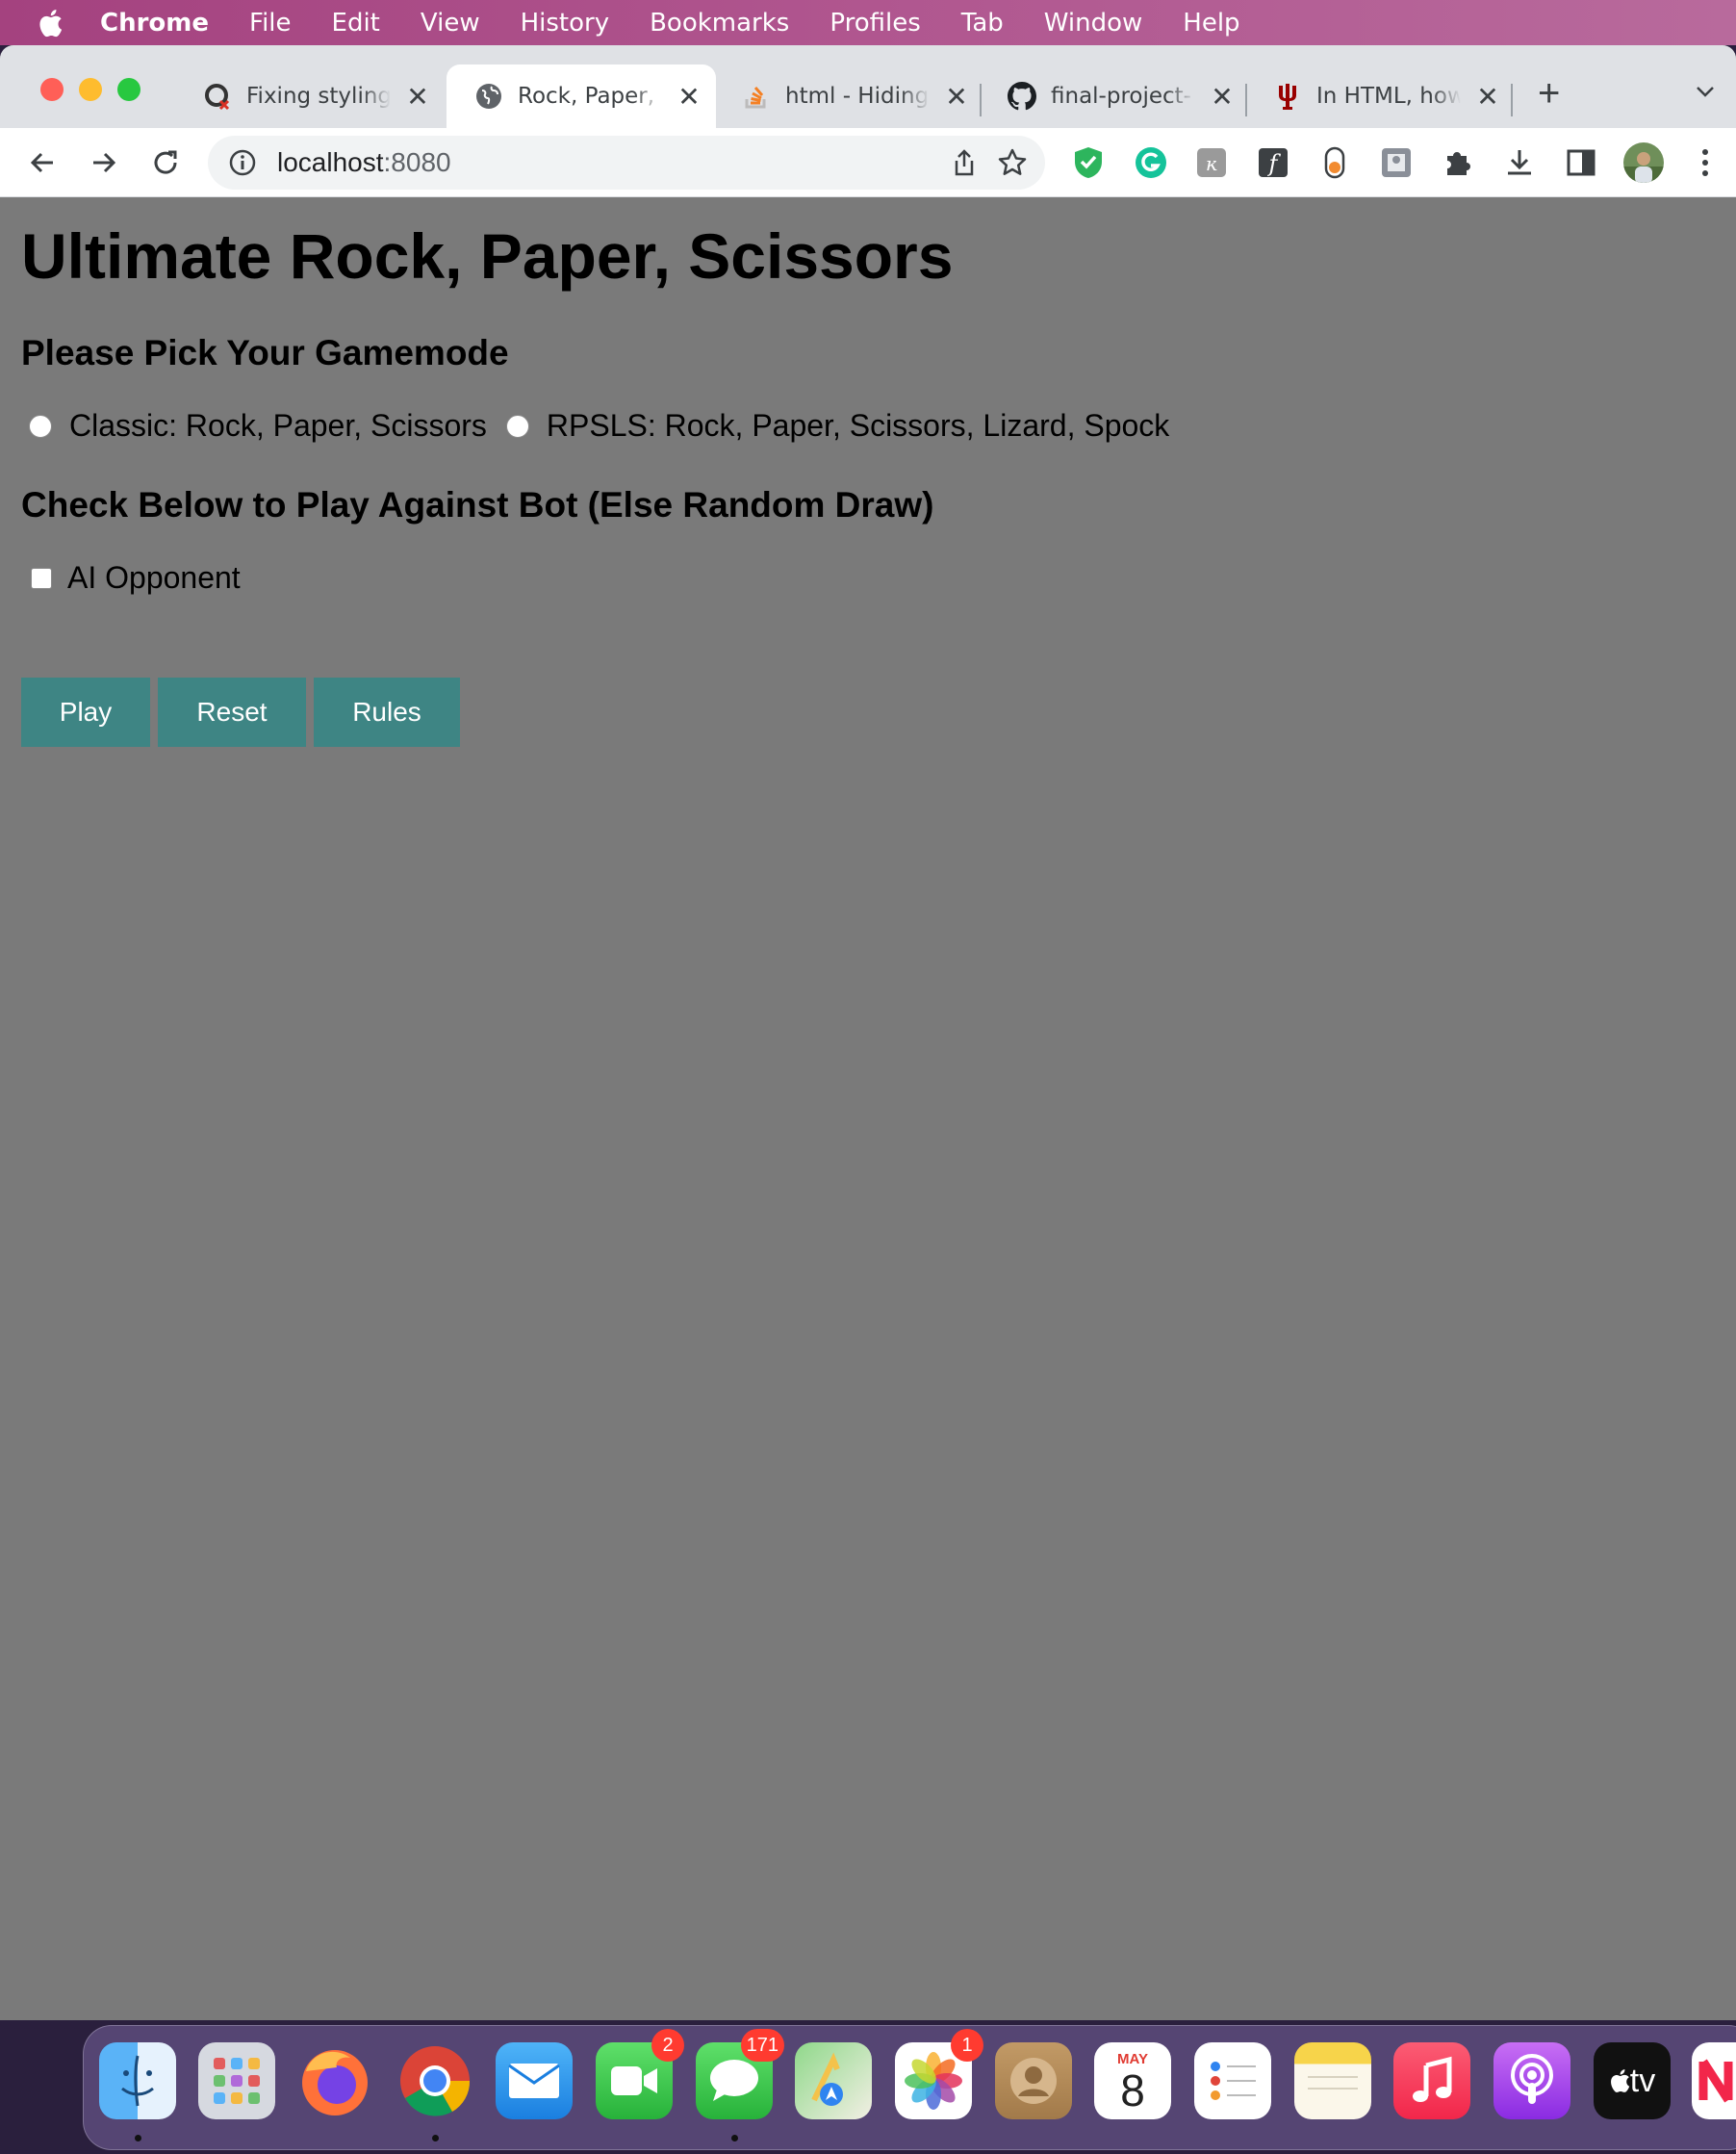  I want to click on news-icon, so click(1714, 2081).